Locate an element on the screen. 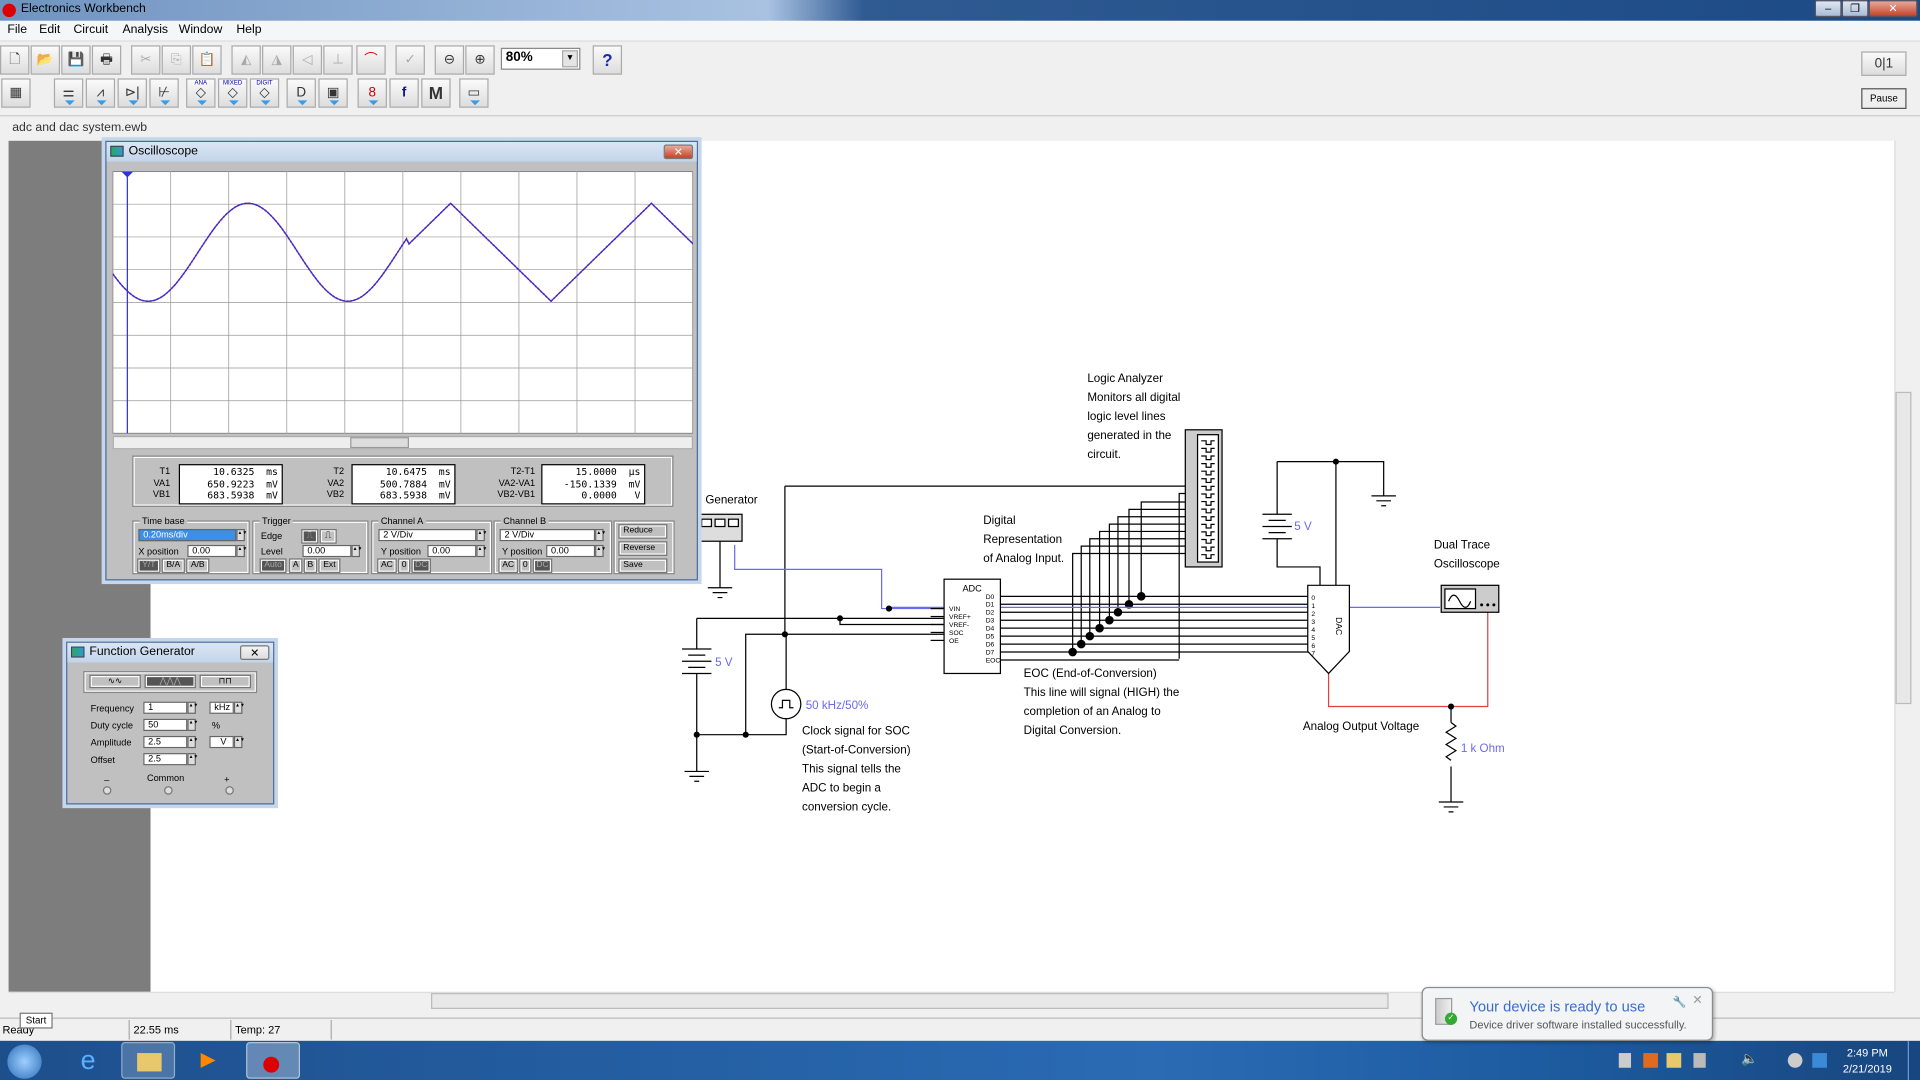 Image resolution: width=1920 pixels, height=1080 pixels. clock-source is located at coordinates (786, 704).